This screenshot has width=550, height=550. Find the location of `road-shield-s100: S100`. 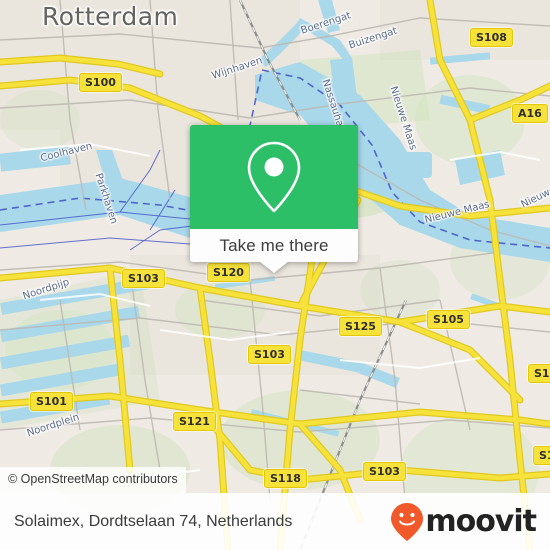

road-shield-s100: S100 is located at coordinates (100, 82).